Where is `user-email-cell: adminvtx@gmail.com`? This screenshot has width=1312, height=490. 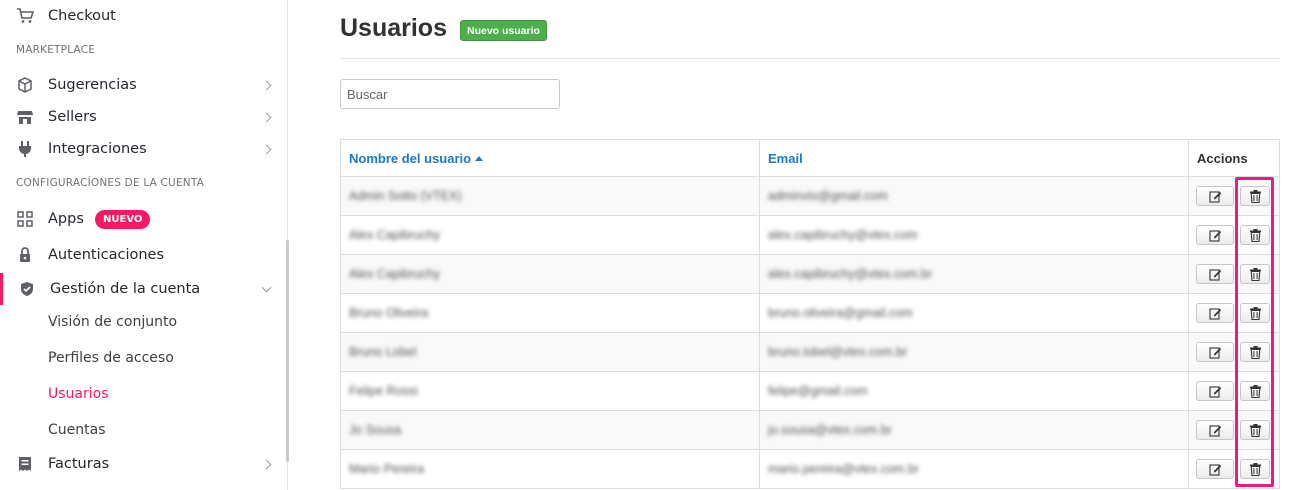
user-email-cell: adminvtx@gmail.com is located at coordinates (974, 196).